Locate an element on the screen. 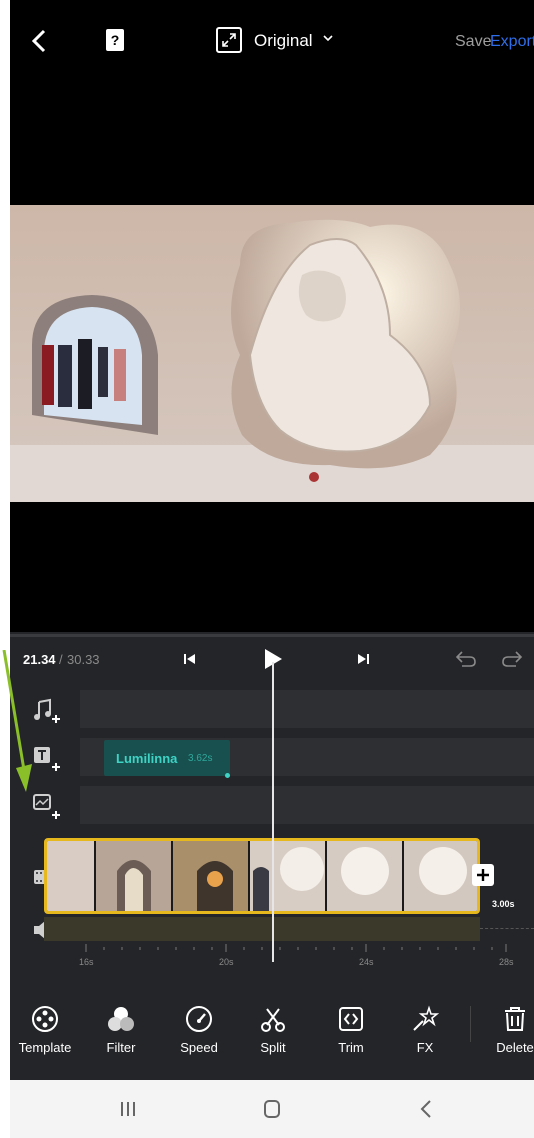 This screenshot has height=1138, width=534. export-button: Export is located at coordinates (512, 42).